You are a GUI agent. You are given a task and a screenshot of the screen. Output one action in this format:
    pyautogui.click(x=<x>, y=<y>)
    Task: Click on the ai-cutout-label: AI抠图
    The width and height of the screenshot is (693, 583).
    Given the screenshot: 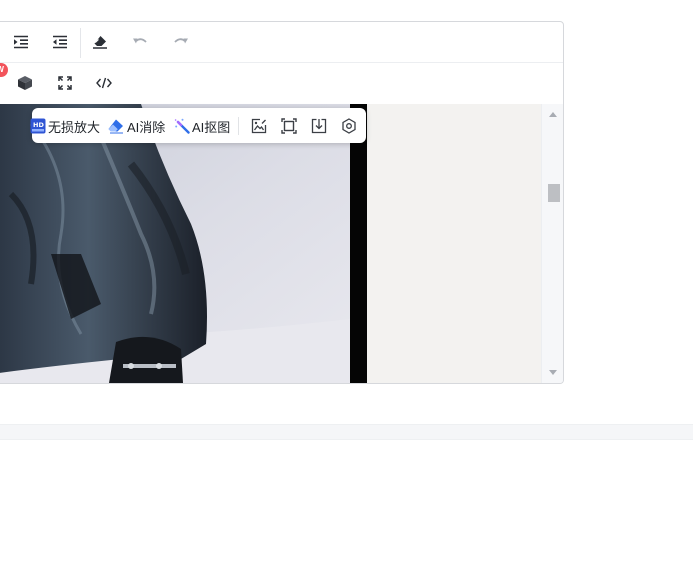 What is the action you would take?
    pyautogui.click(x=211, y=127)
    